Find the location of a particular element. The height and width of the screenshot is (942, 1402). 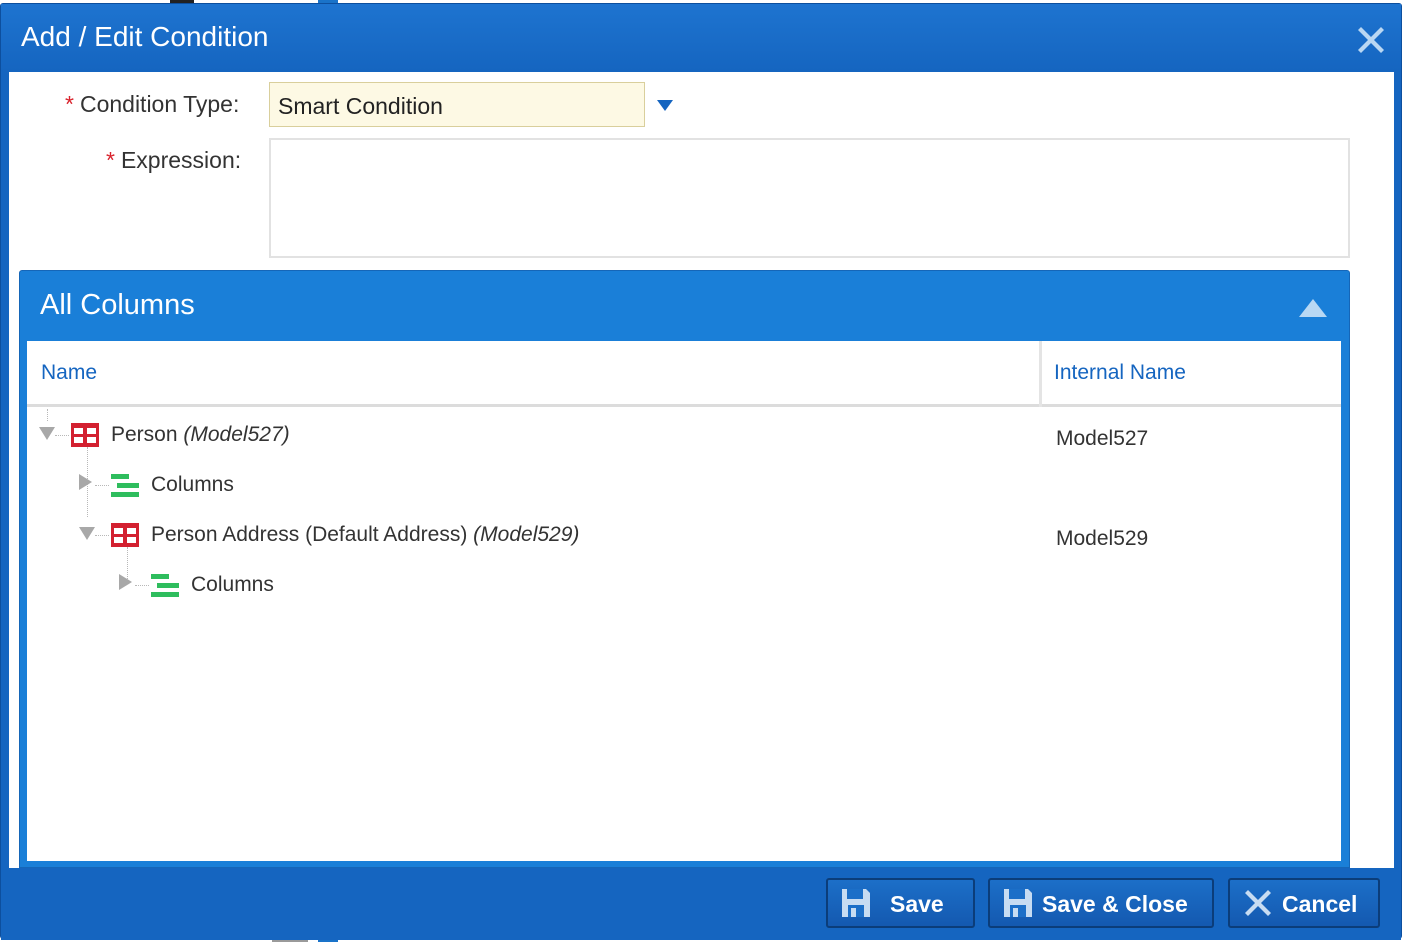

collapse-up-icon is located at coordinates (1313, 308).